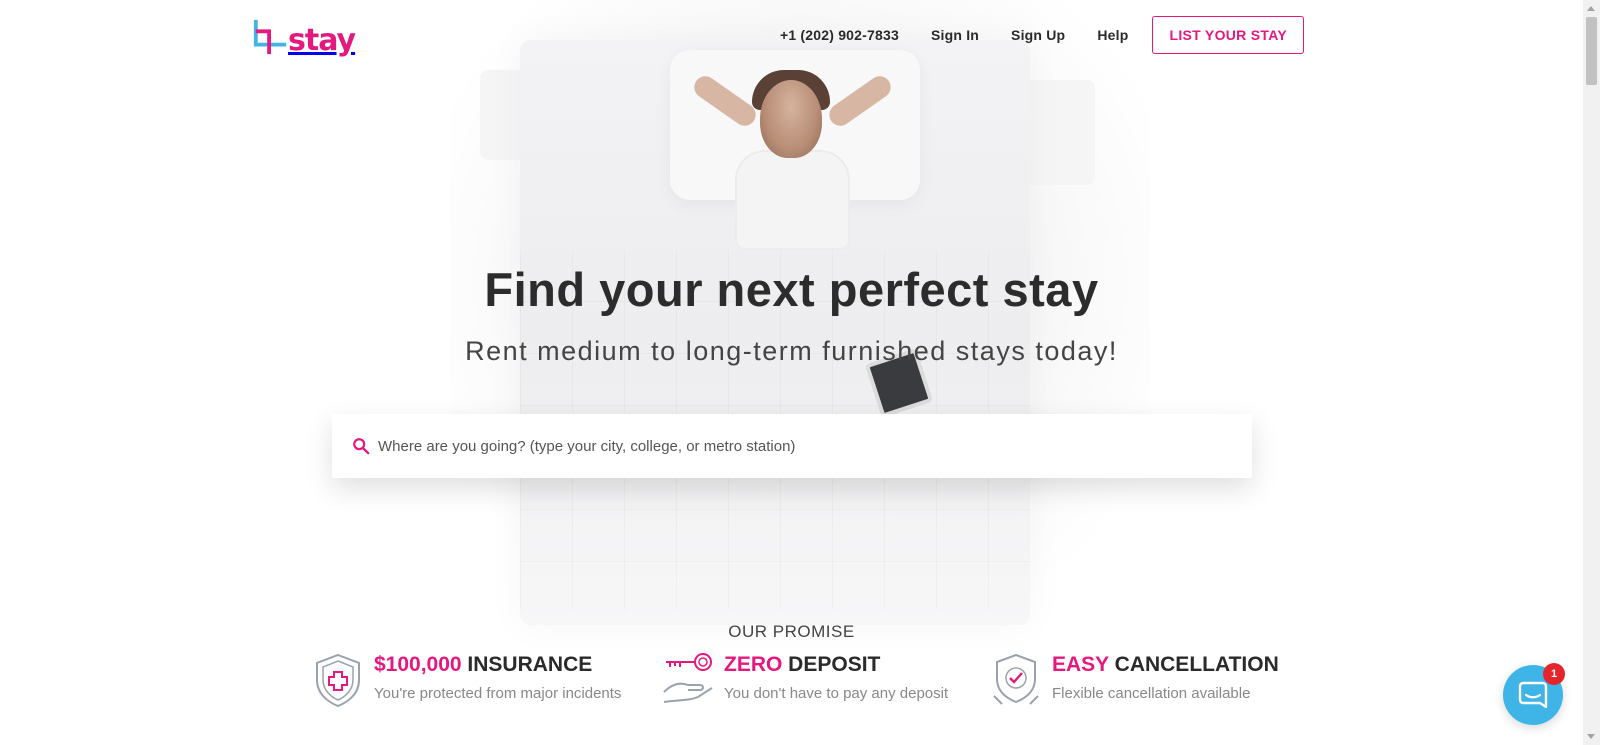 The width and height of the screenshot is (1600, 745). I want to click on page-scrollbar, so click(1591, 372).